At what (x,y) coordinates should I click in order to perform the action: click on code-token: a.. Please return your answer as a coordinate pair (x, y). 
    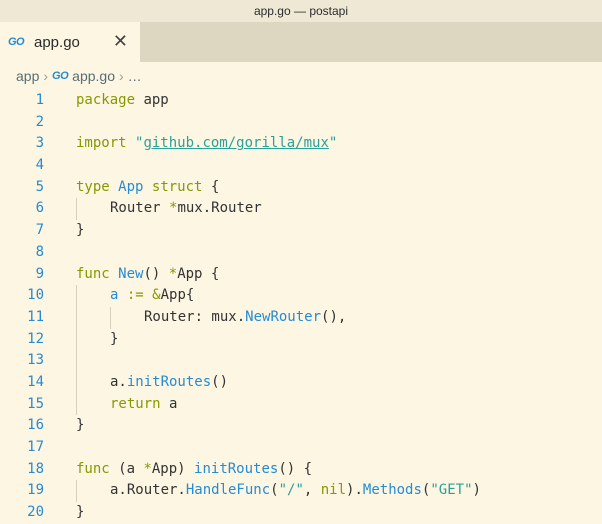
    Looking at the image, I should click on (118, 381).